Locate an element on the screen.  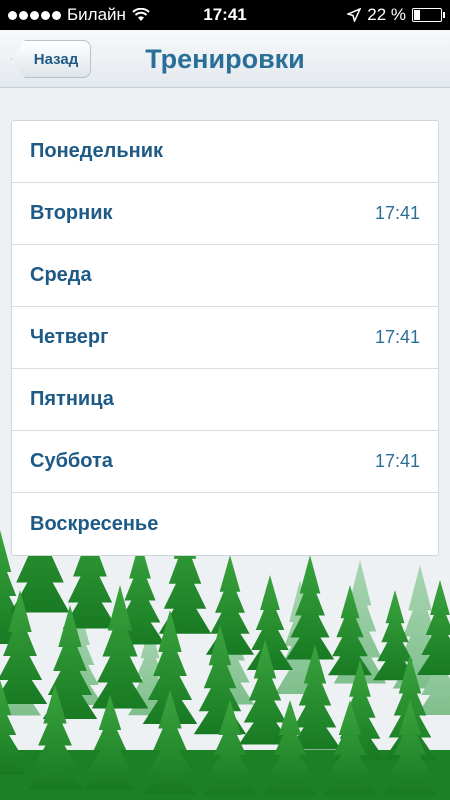
status-right: 22 % is located at coordinates (396, 15).